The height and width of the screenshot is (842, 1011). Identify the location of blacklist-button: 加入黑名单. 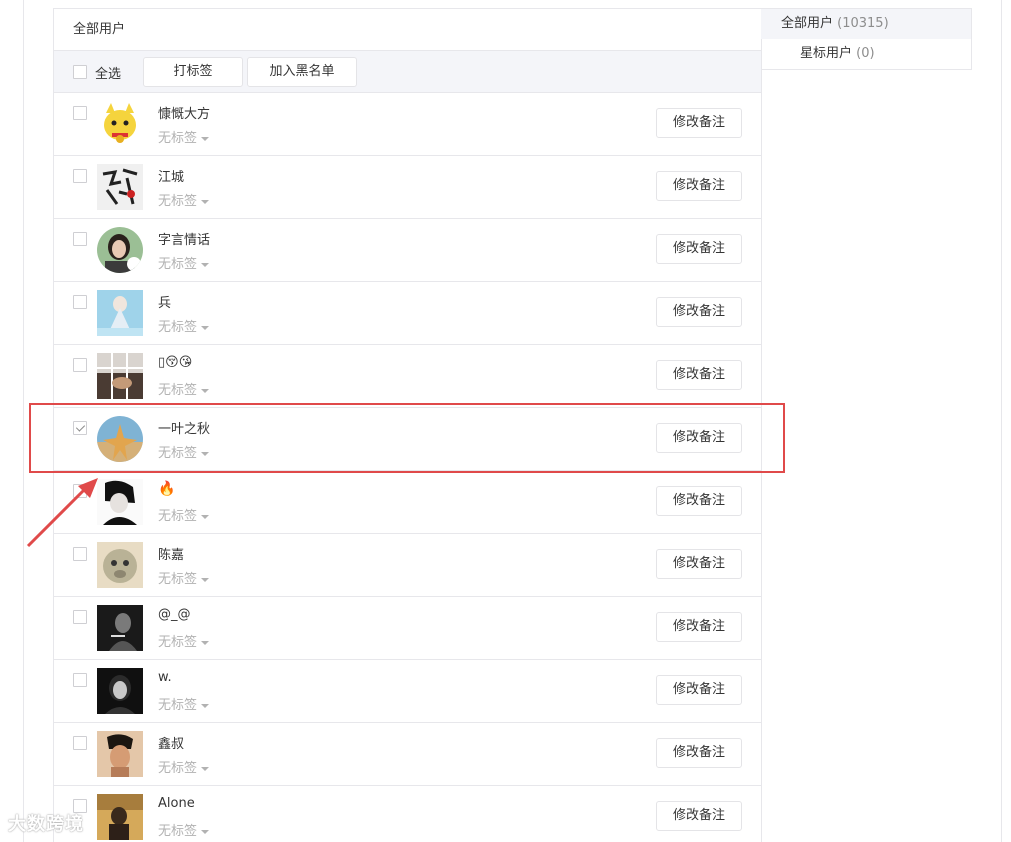
(302, 72).